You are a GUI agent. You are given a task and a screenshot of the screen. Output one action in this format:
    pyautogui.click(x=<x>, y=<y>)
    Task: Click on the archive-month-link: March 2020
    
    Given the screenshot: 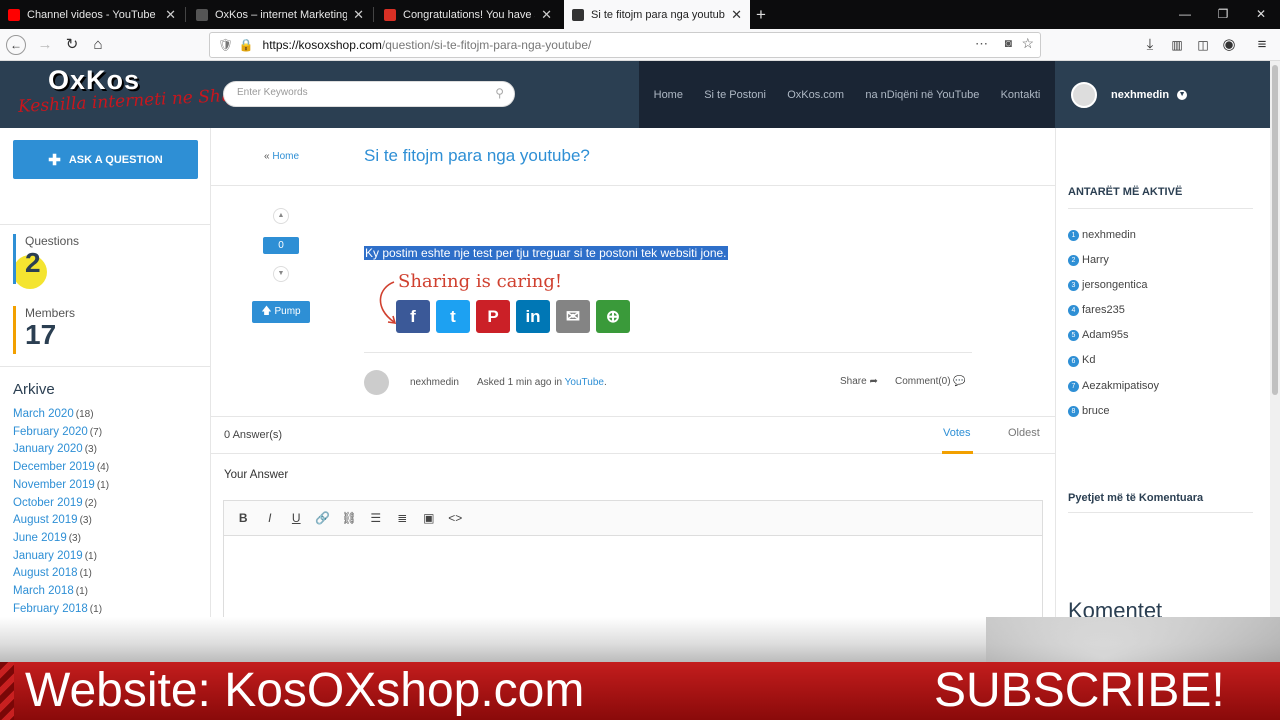 What is the action you would take?
    pyautogui.click(x=43, y=414)
    